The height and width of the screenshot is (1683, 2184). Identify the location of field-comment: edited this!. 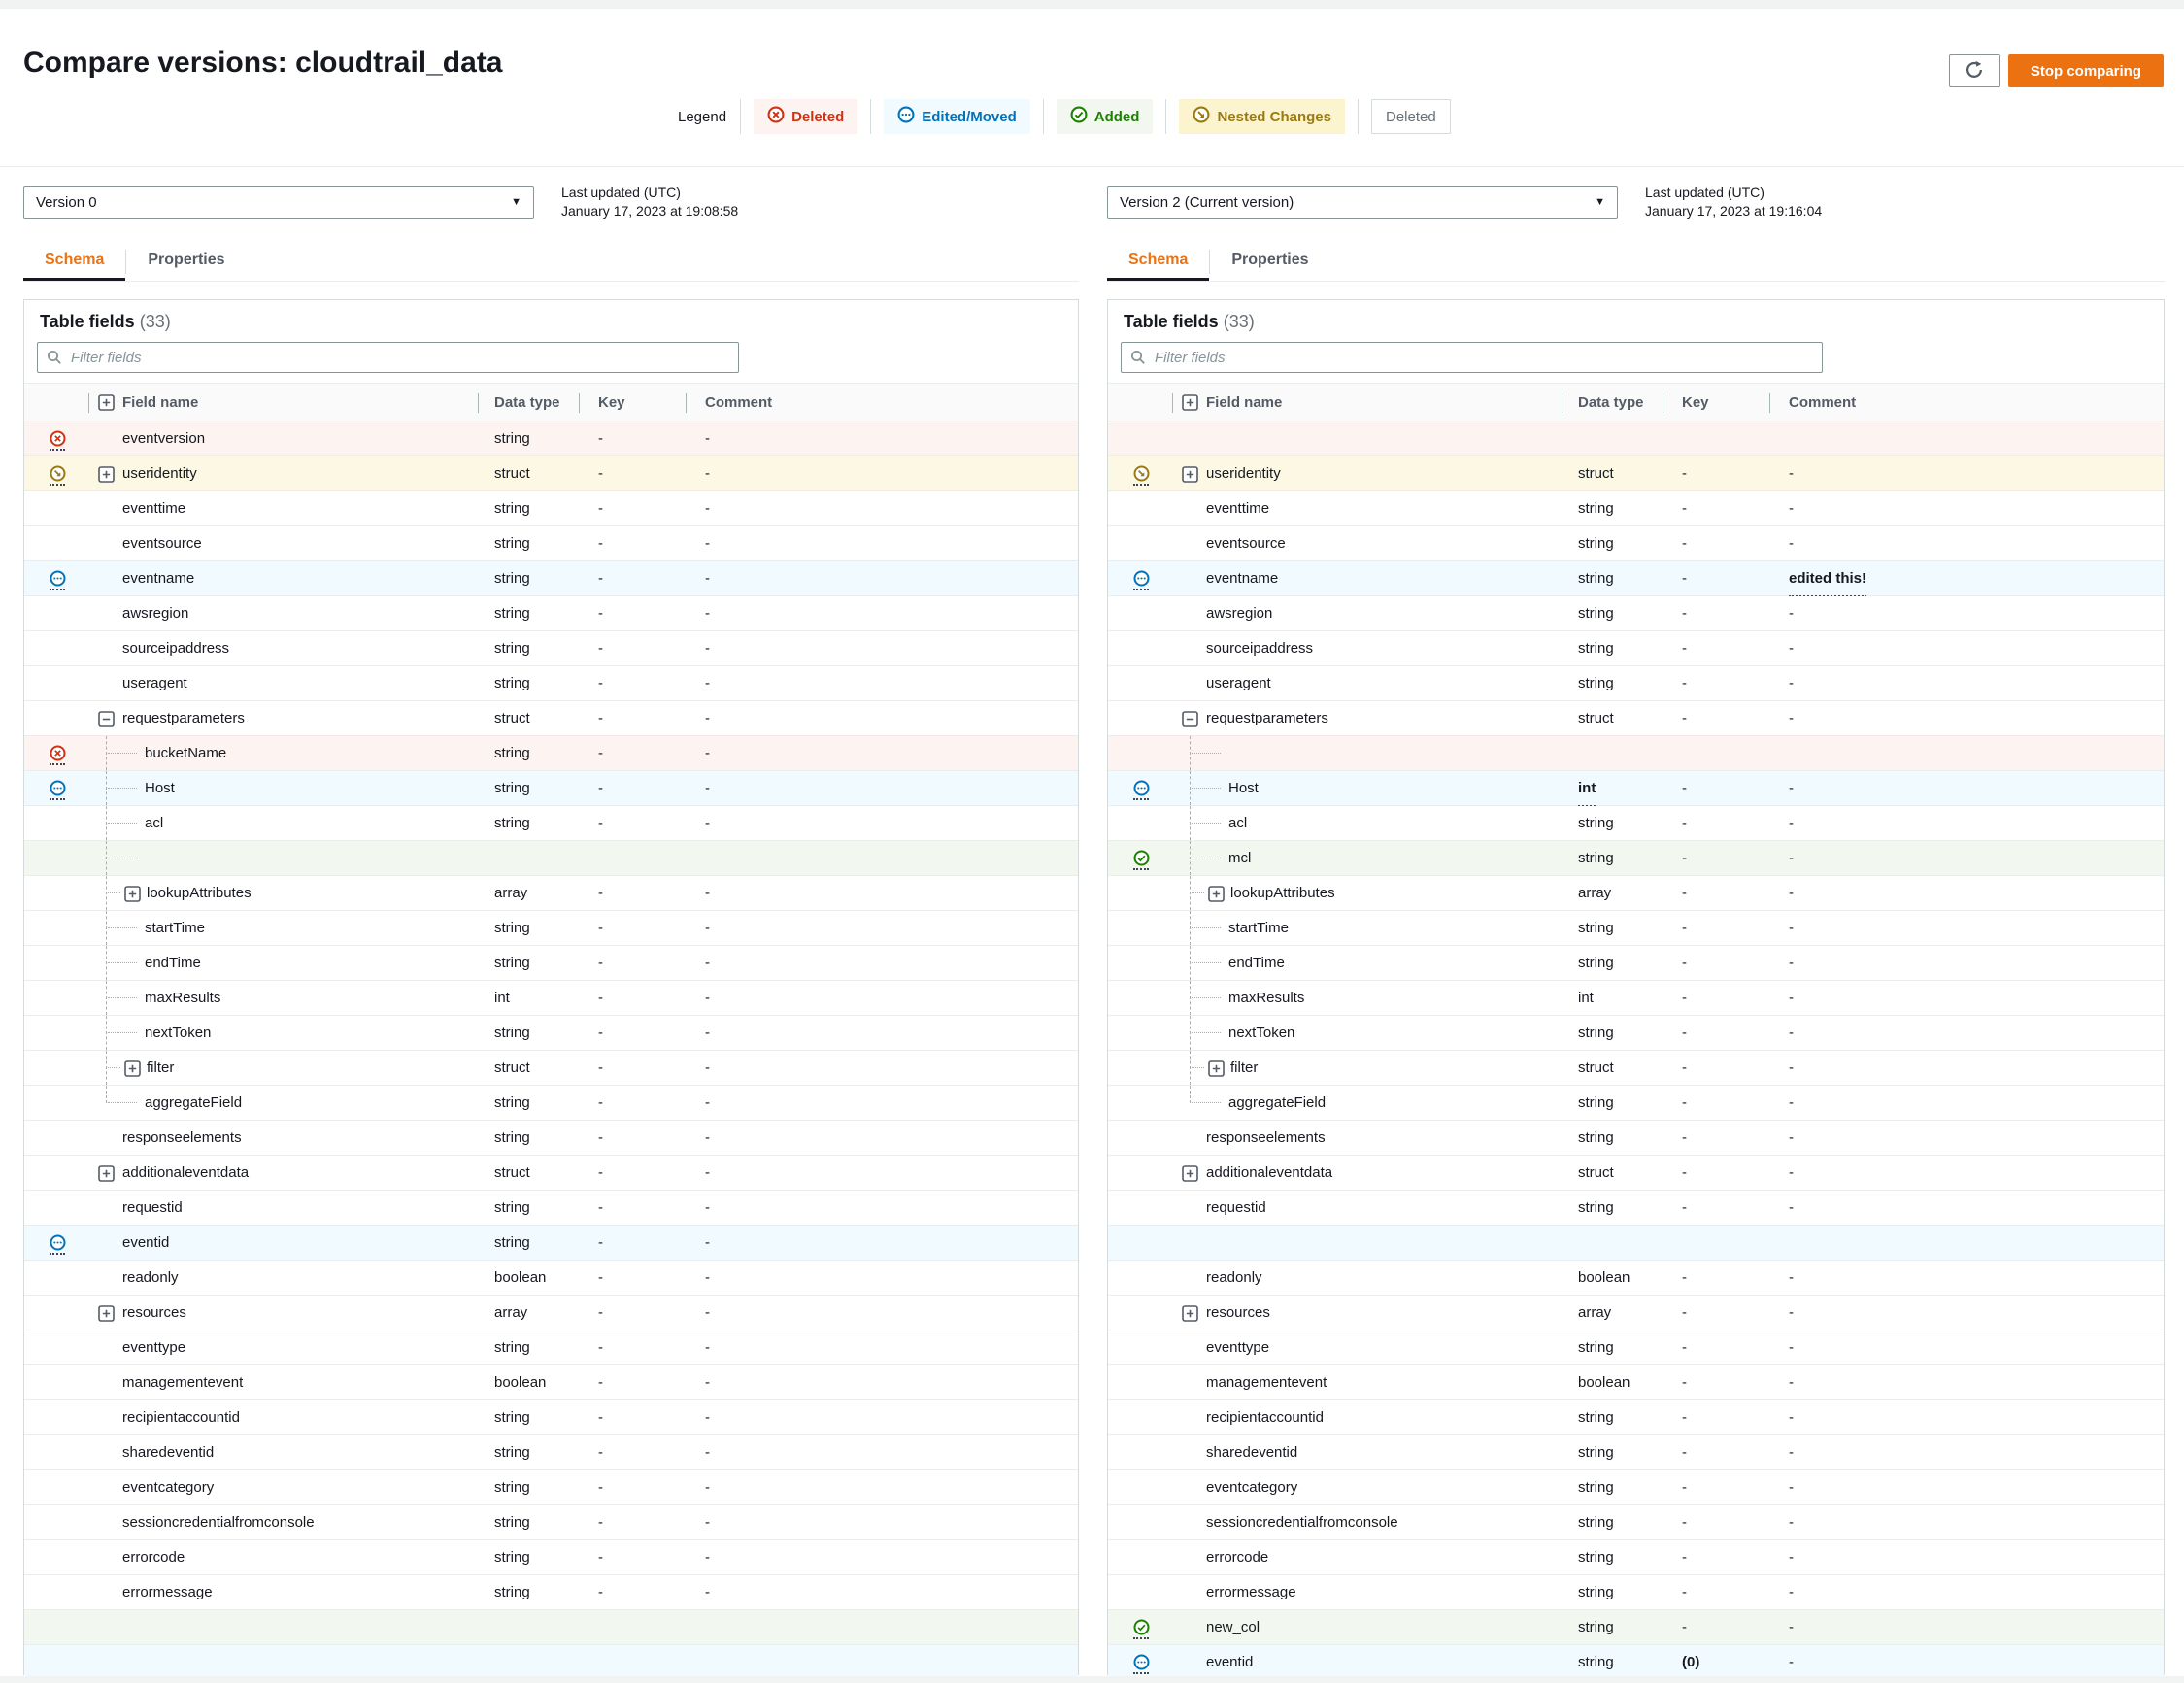
(1828, 580).